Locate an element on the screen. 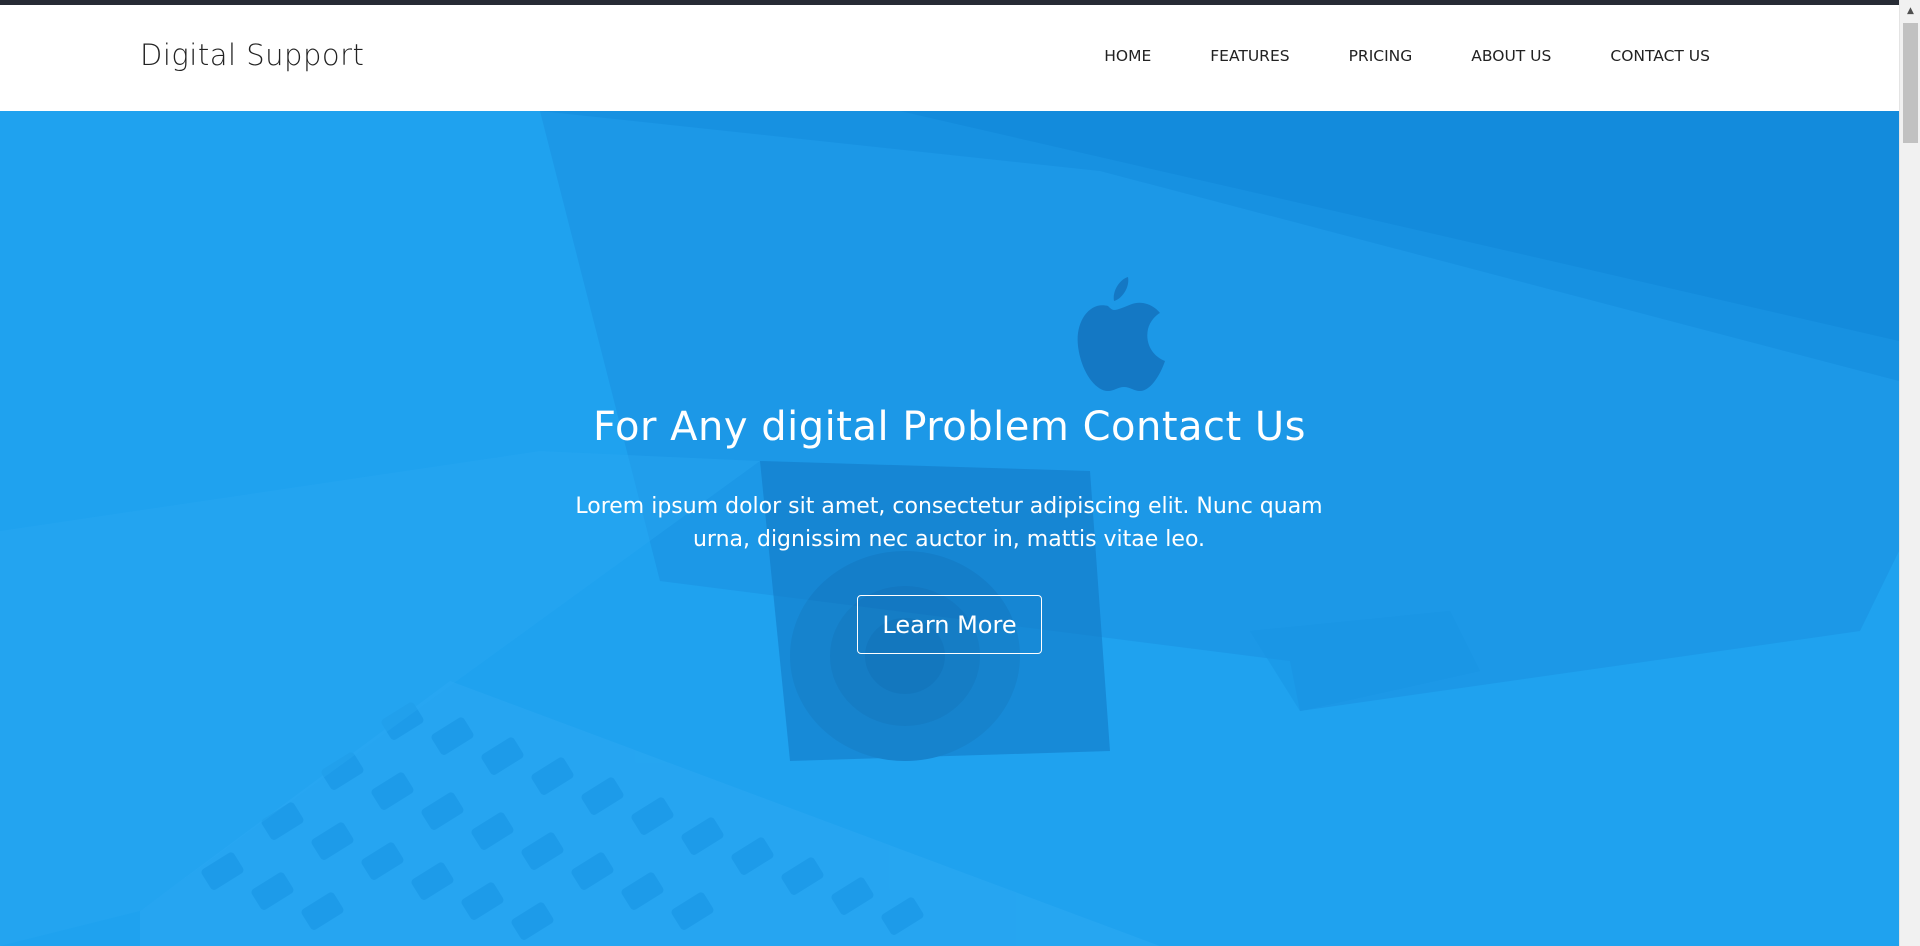 Image resolution: width=1920 pixels, height=946 pixels. learn-more-button: Learn More is located at coordinates (949, 624).